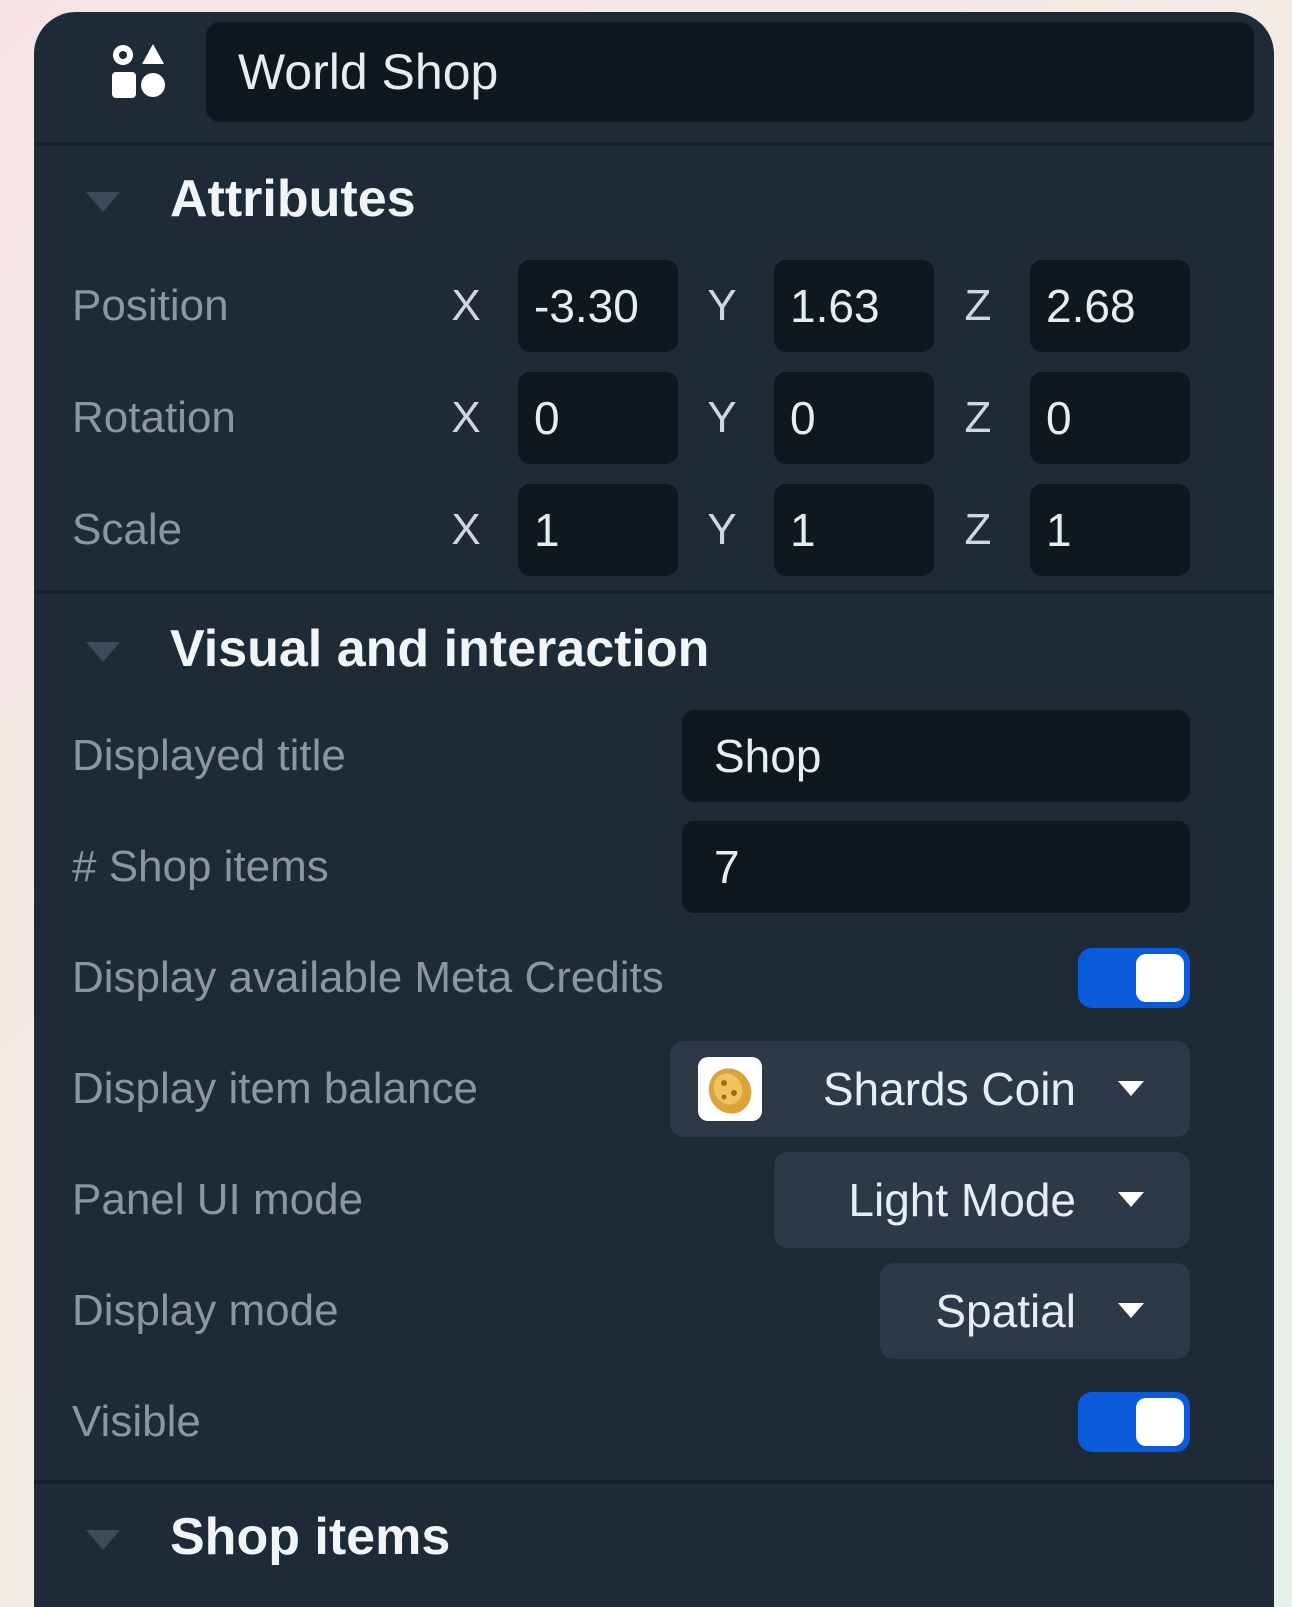 Image resolution: width=1292 pixels, height=1607 pixels. Describe the element at coordinates (978, 417) in the screenshot. I see `rotation-z-label: Z` at that location.